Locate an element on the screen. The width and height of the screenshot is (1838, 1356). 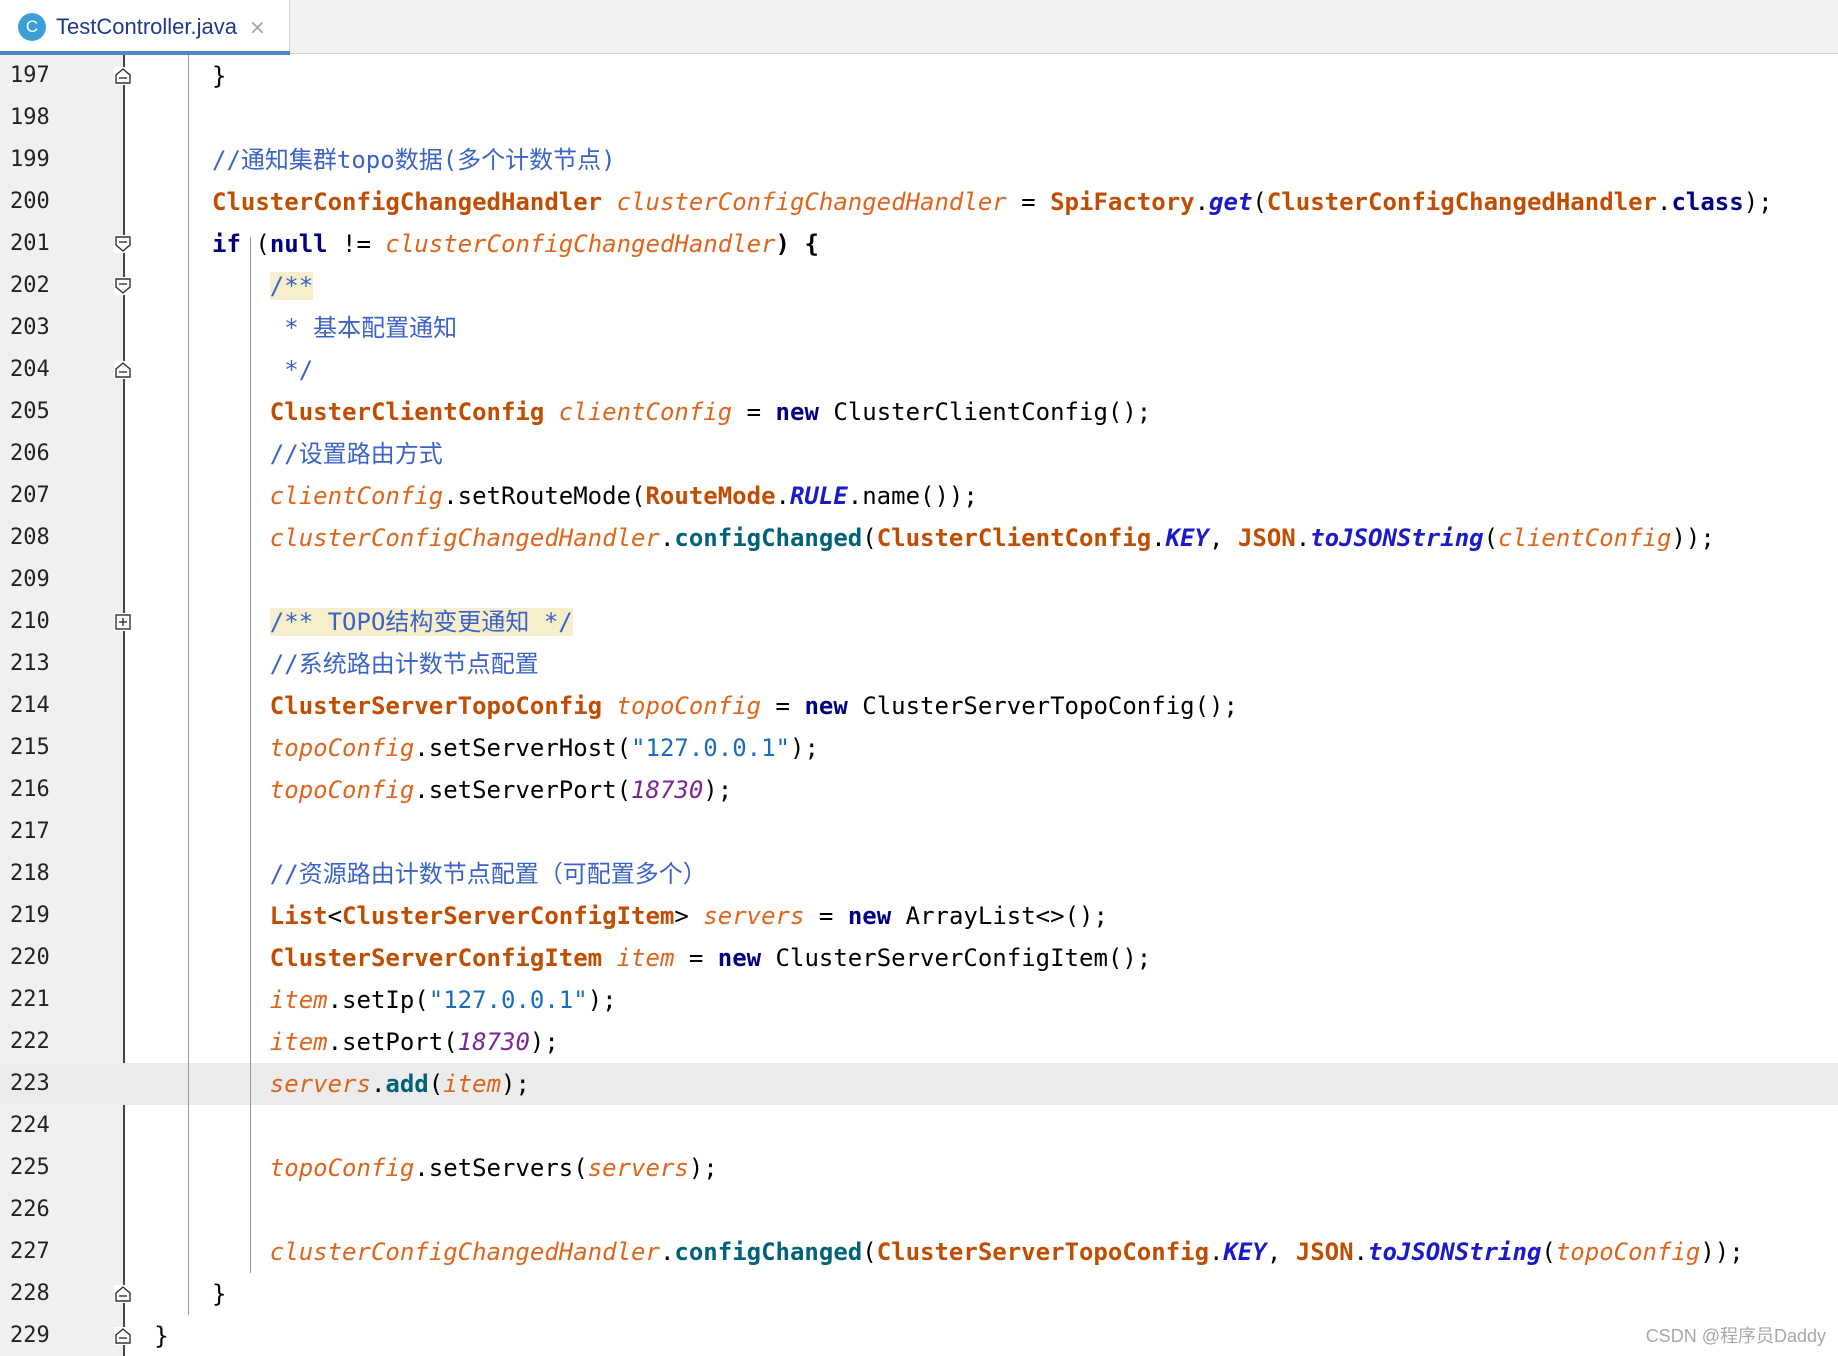
code-line: 216 topoConfig.setServerPort(18730); is located at coordinates (919, 790).